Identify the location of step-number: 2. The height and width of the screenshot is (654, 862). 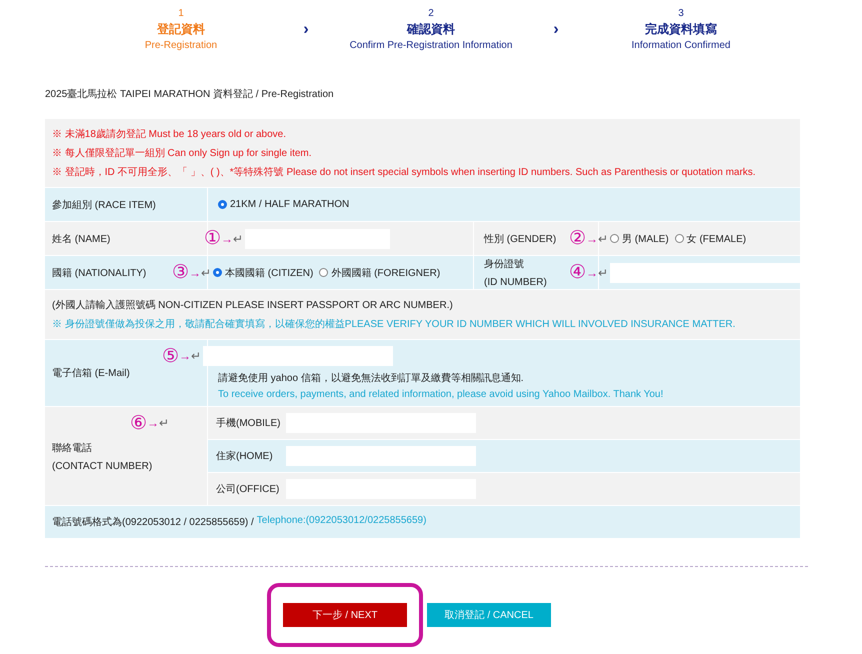
(431, 13).